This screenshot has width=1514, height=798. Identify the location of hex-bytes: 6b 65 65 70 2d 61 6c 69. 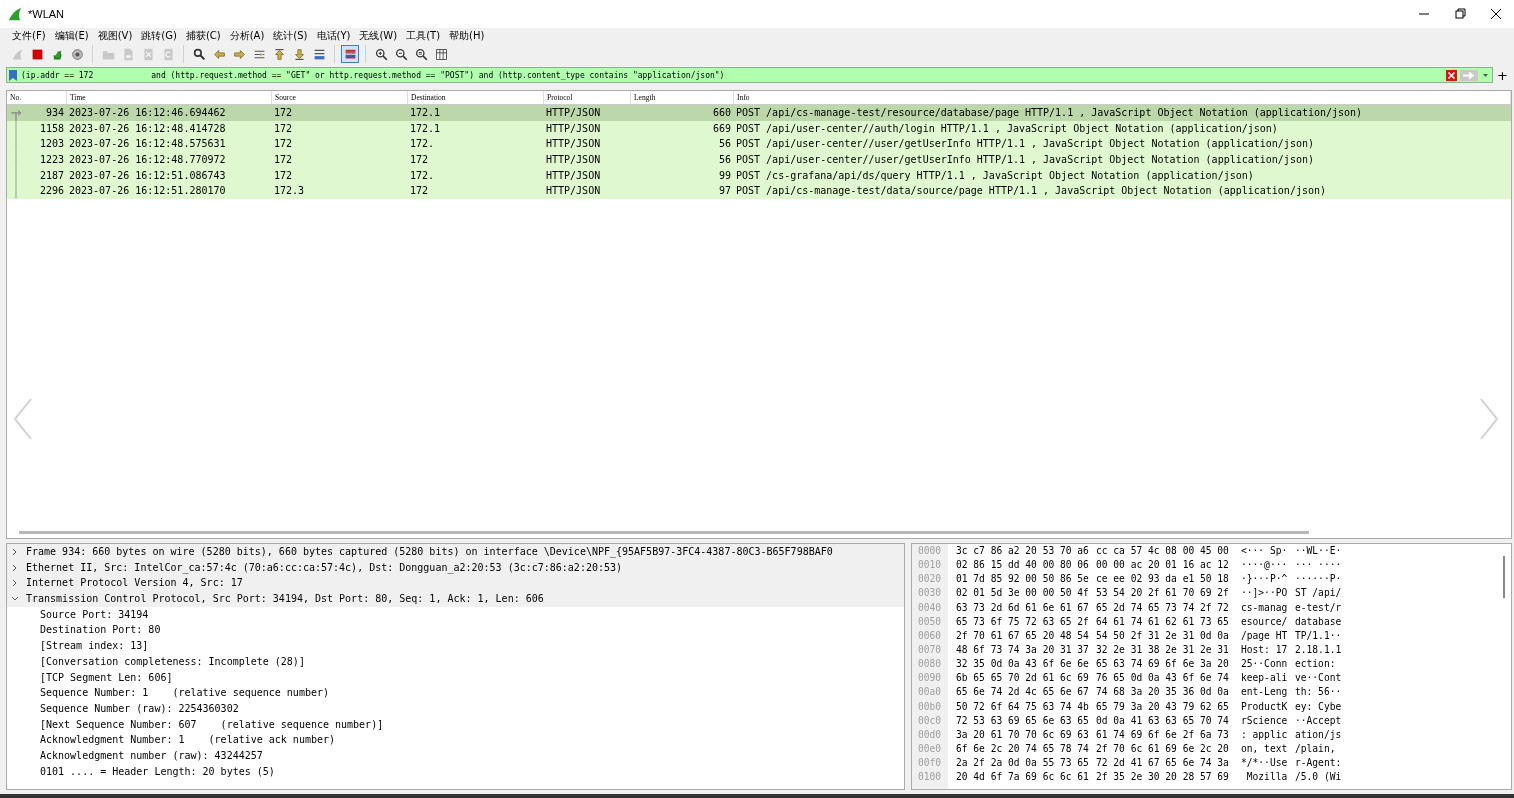
(1023, 678).